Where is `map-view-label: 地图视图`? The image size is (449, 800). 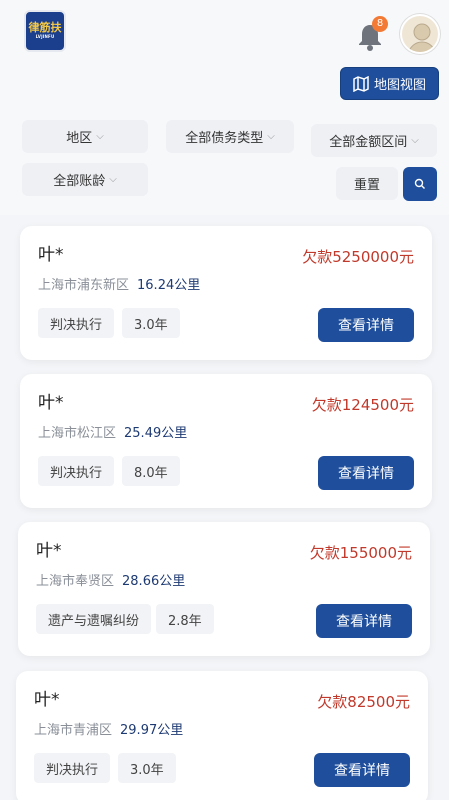 map-view-label: 地图视图 is located at coordinates (399, 85).